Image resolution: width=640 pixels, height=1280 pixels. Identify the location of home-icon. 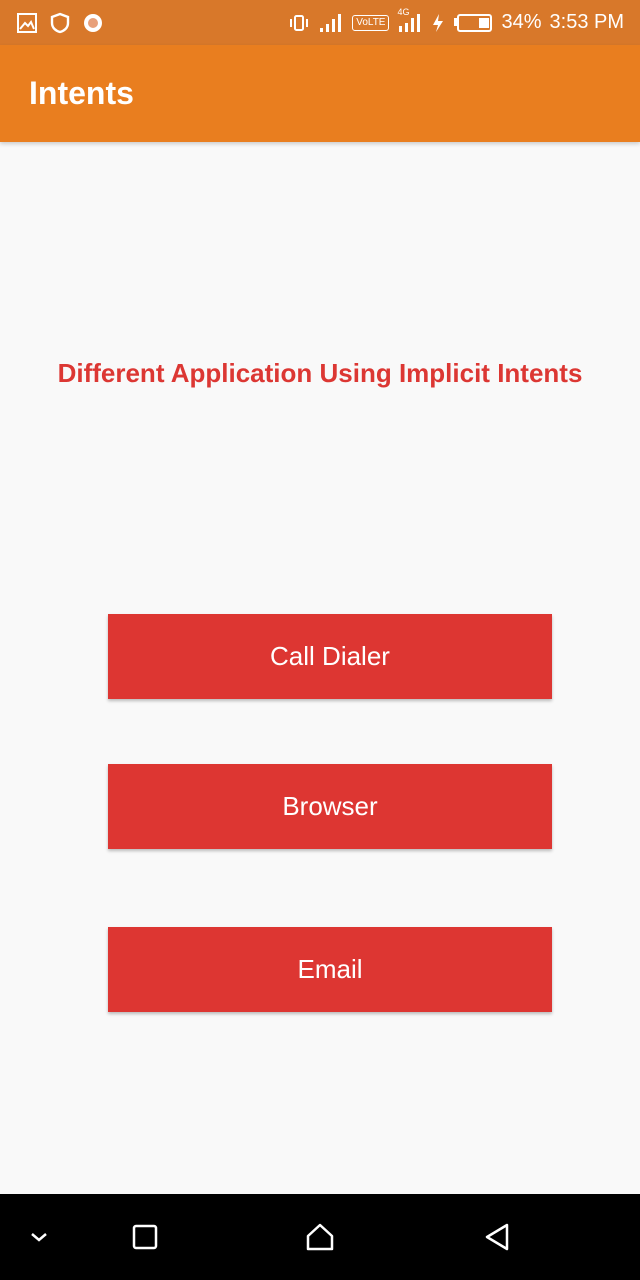
(320, 1237).